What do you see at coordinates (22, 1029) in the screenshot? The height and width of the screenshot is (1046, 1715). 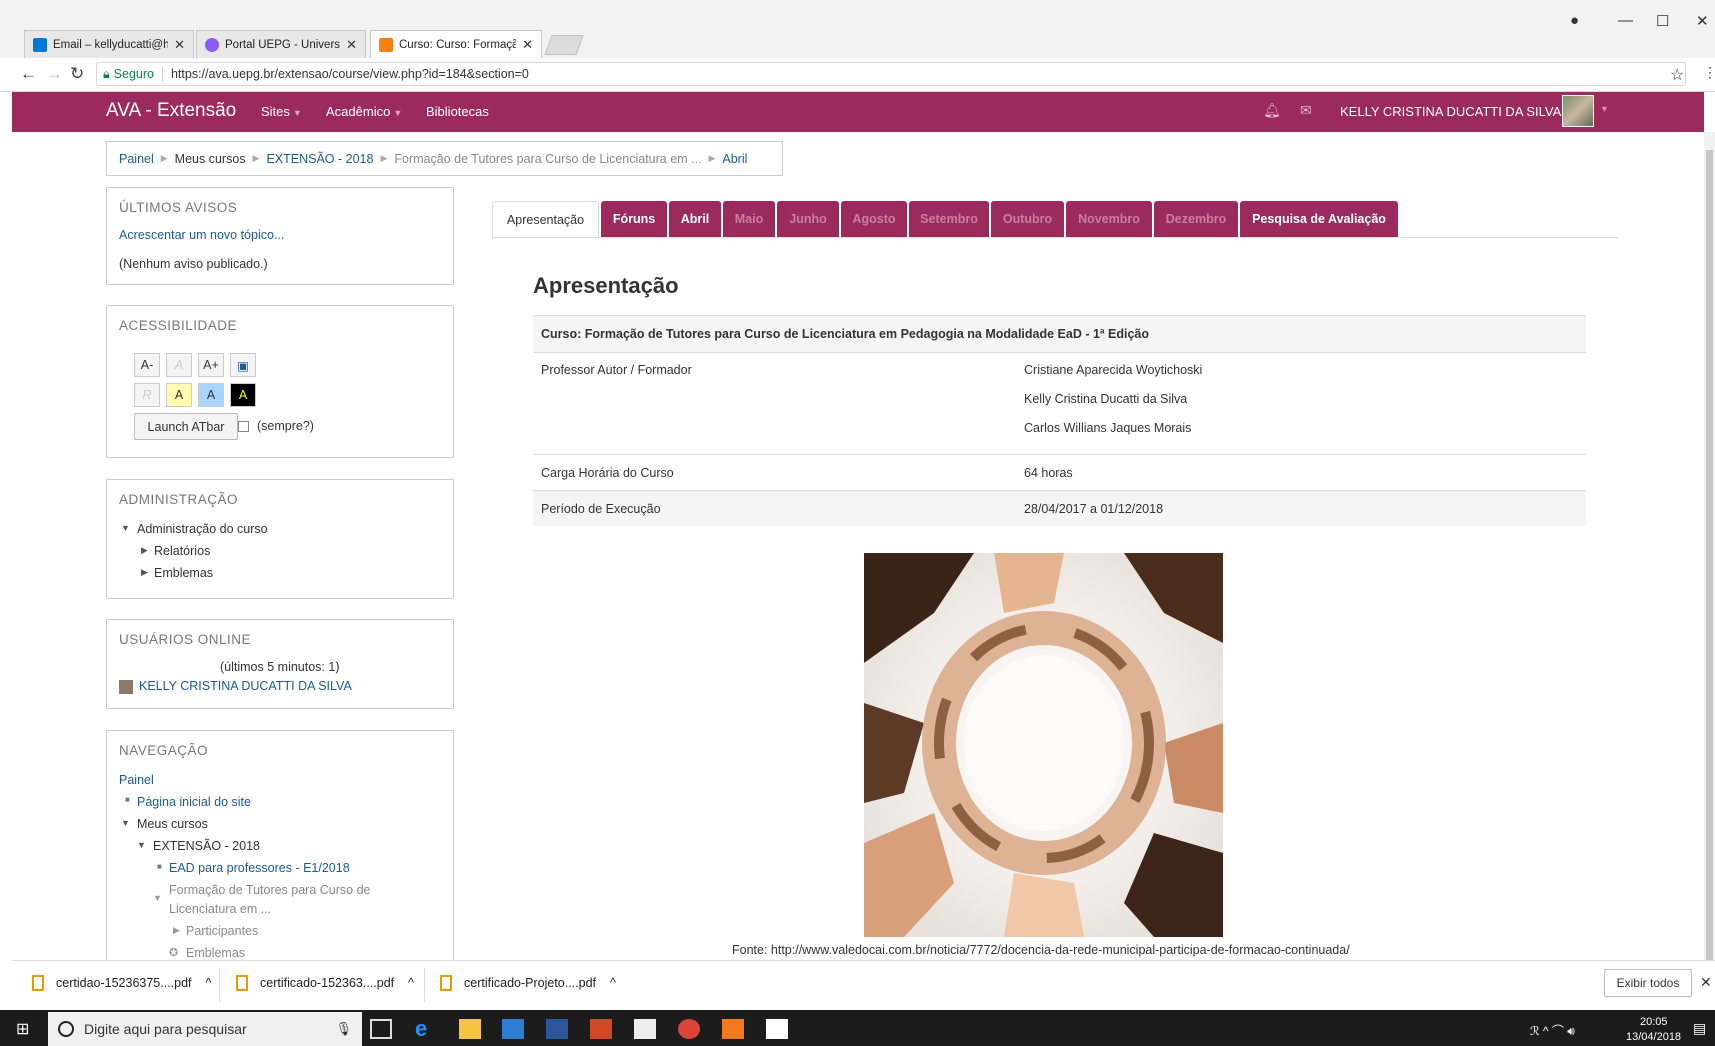 I see `windows-start-icon: ⊞` at bounding box center [22, 1029].